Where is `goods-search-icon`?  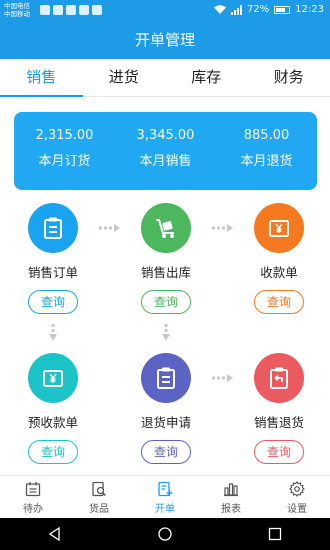
goods-search-icon is located at coordinates (99, 489).